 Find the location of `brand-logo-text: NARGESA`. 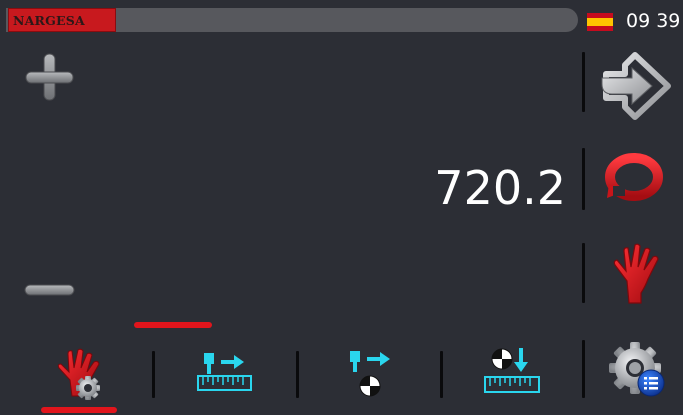

brand-logo-text: NARGESA is located at coordinates (49, 20).